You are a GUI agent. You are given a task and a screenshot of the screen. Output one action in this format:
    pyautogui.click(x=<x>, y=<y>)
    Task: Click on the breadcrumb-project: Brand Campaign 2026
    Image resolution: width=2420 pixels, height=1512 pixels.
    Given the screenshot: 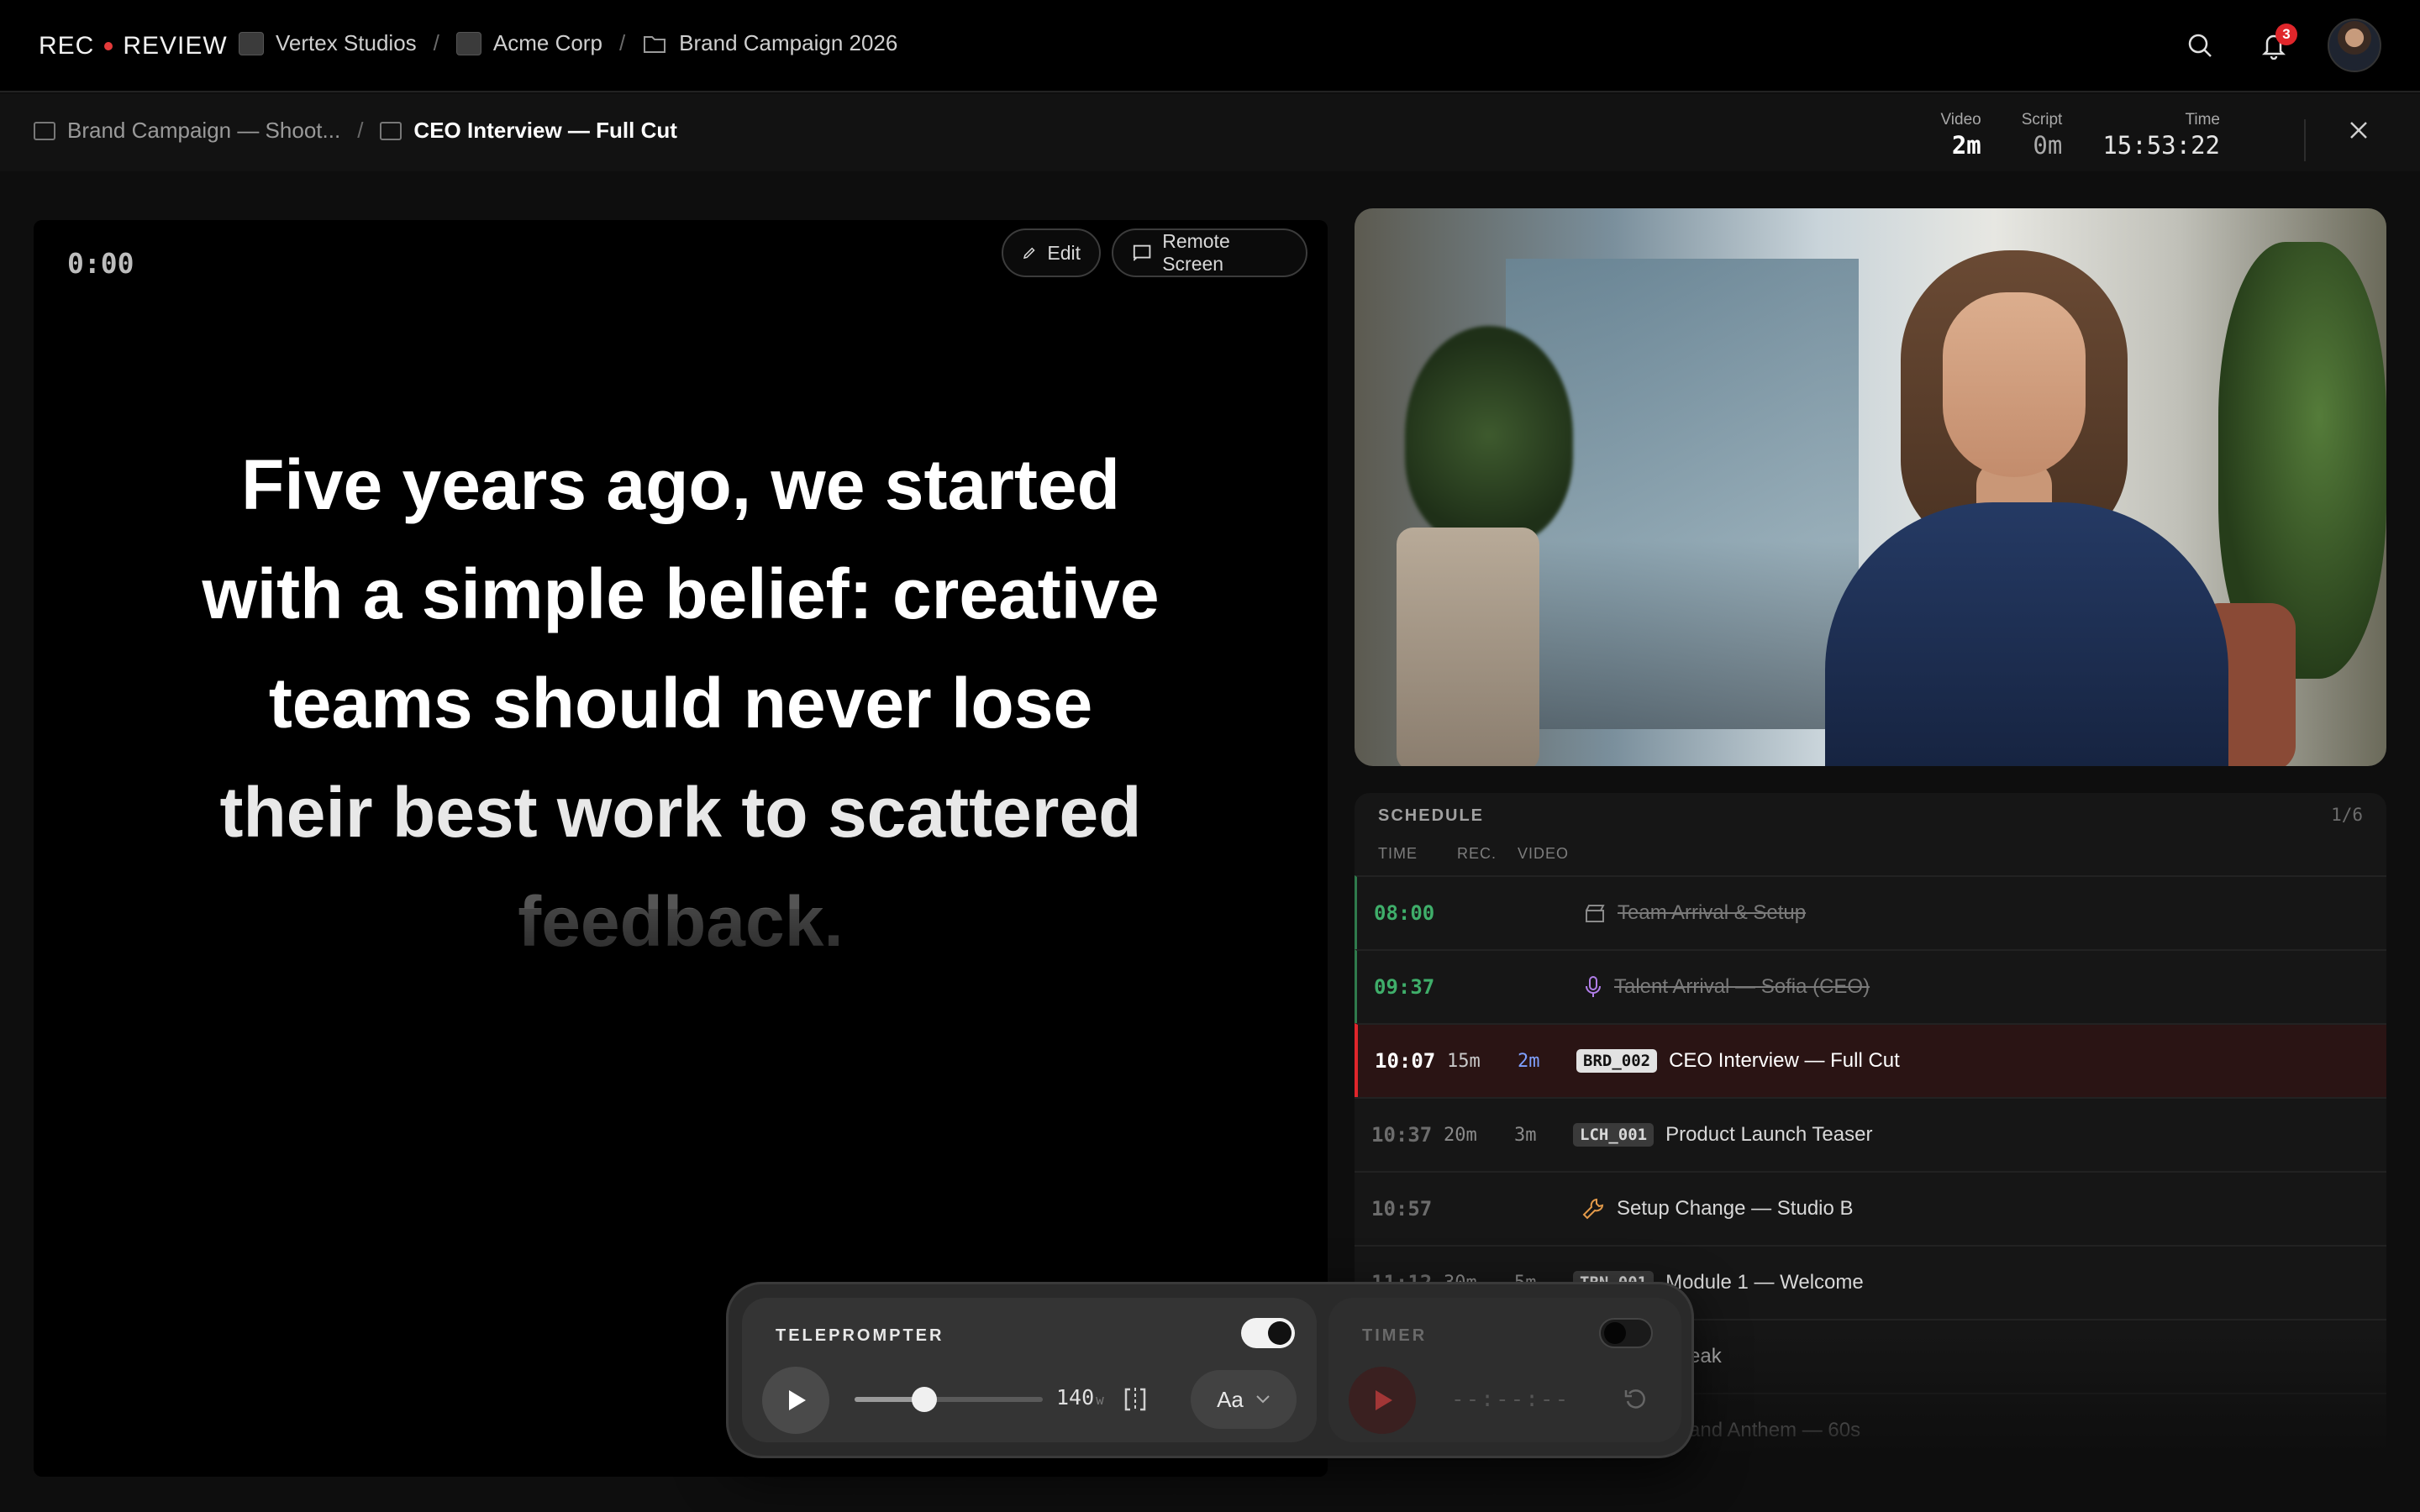 What is the action you would take?
    pyautogui.click(x=769, y=43)
    